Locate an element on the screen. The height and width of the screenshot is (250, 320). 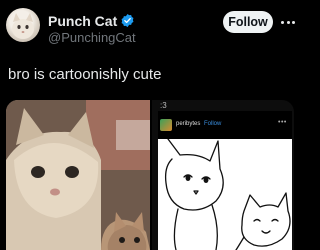
attachment-caption: :3 is located at coordinates (163, 105).